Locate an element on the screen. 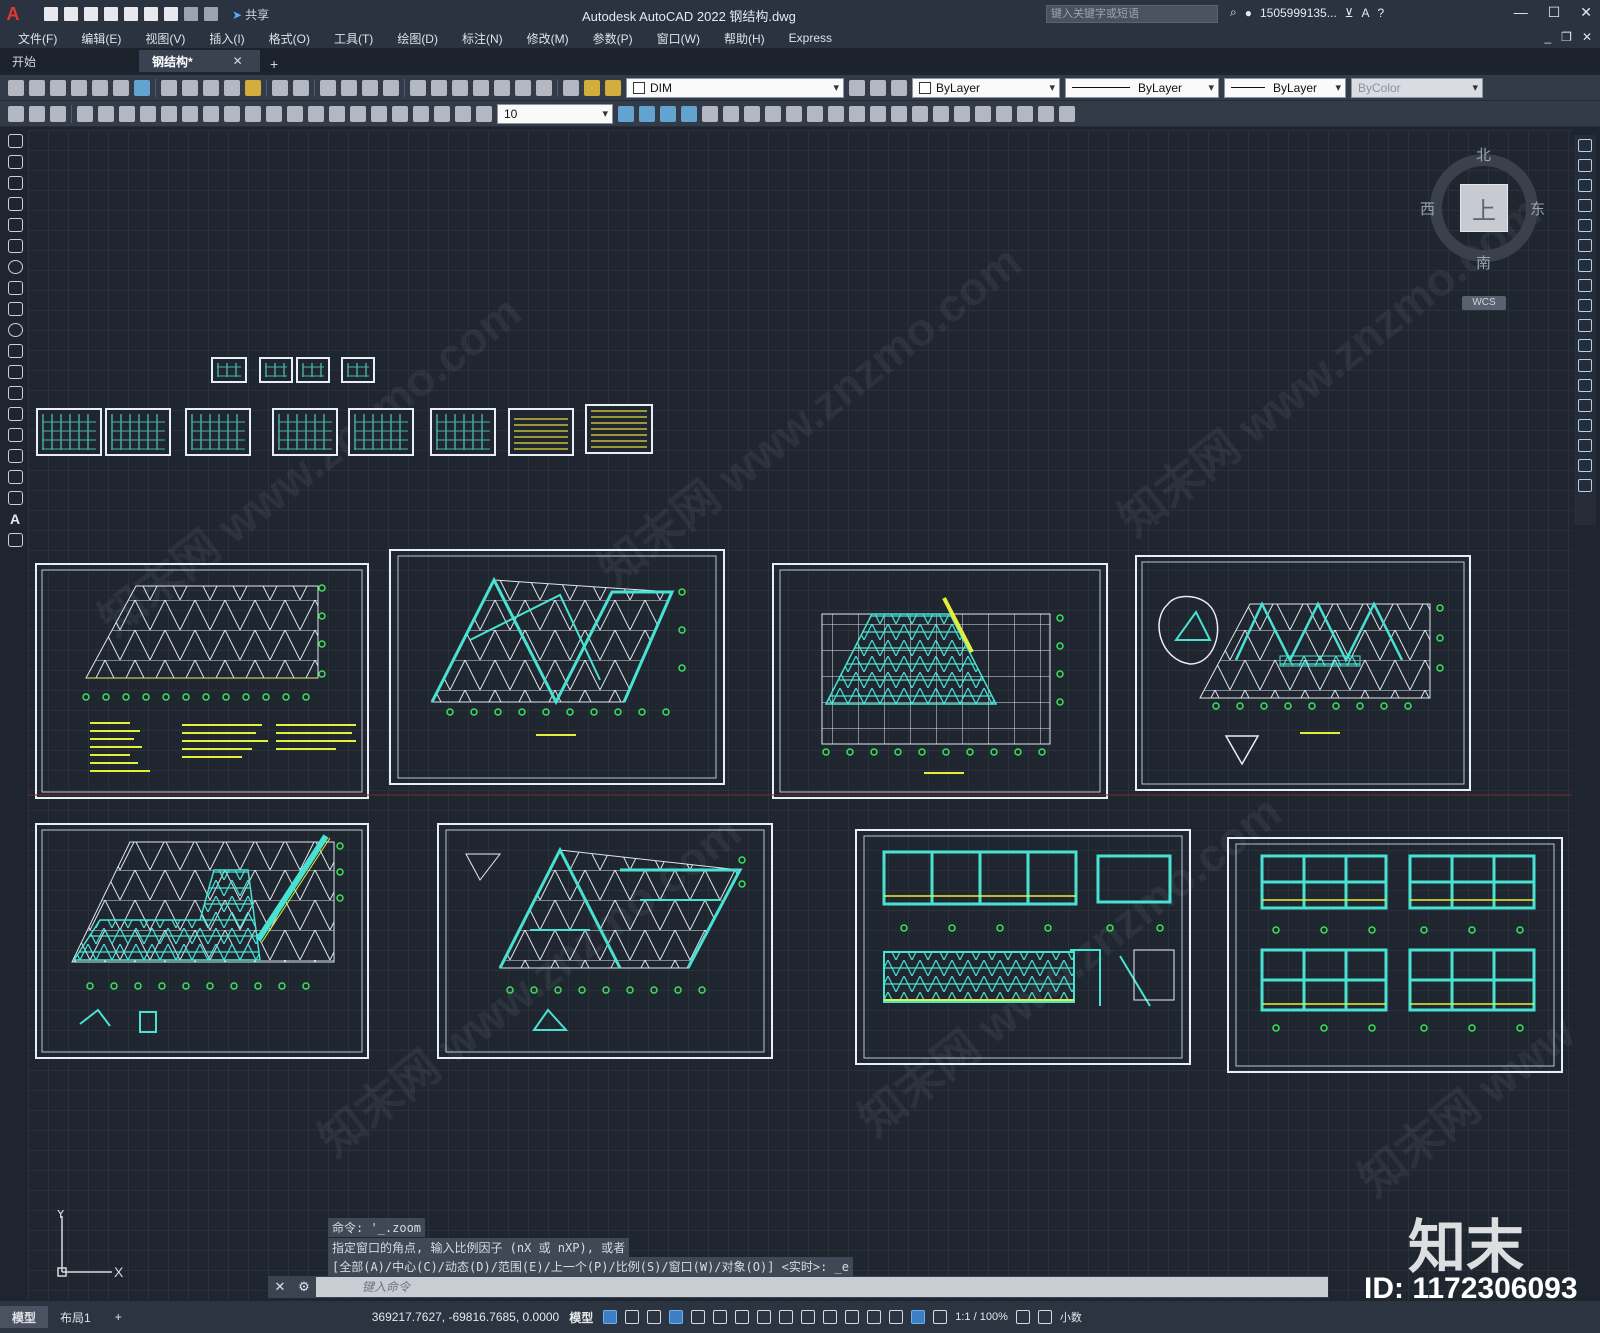 The image size is (1600, 1333). viewcube-top-face: 上 is located at coordinates (1484, 208).